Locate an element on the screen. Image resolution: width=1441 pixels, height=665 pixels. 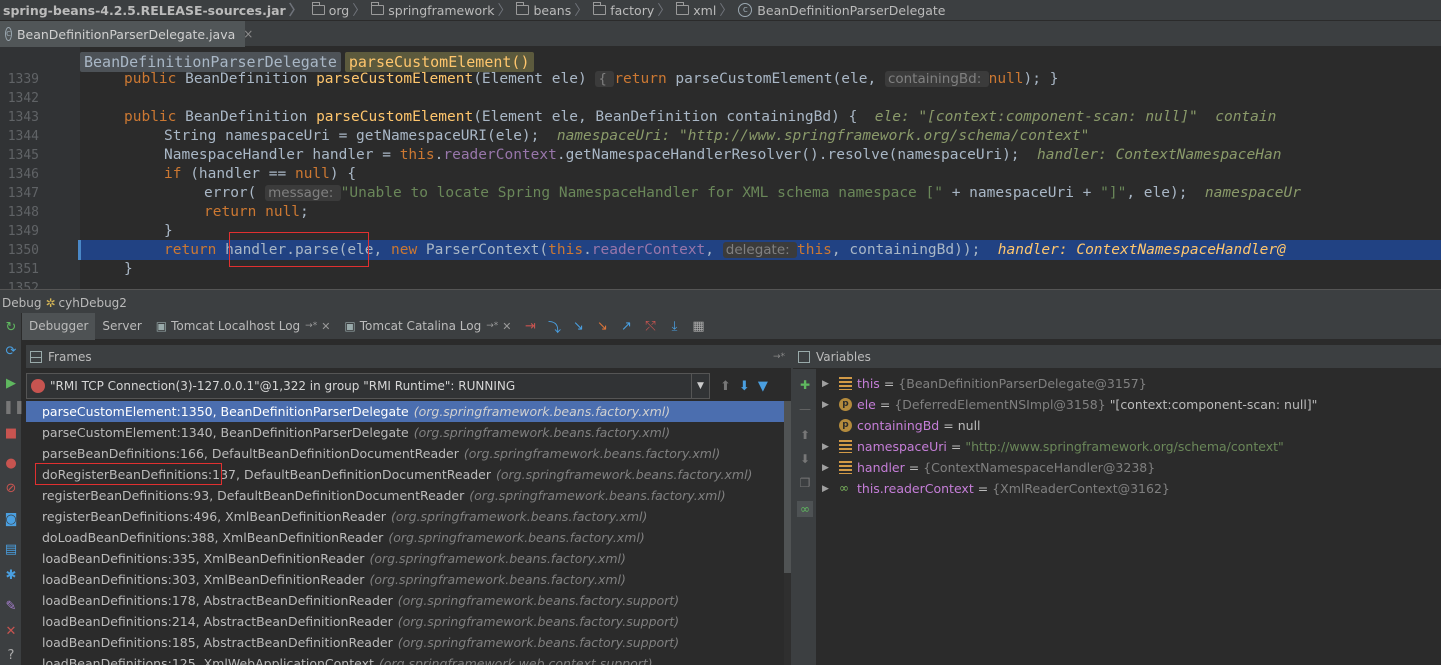
drop-frame-icon: ⤲ is located at coordinates (651, 326).